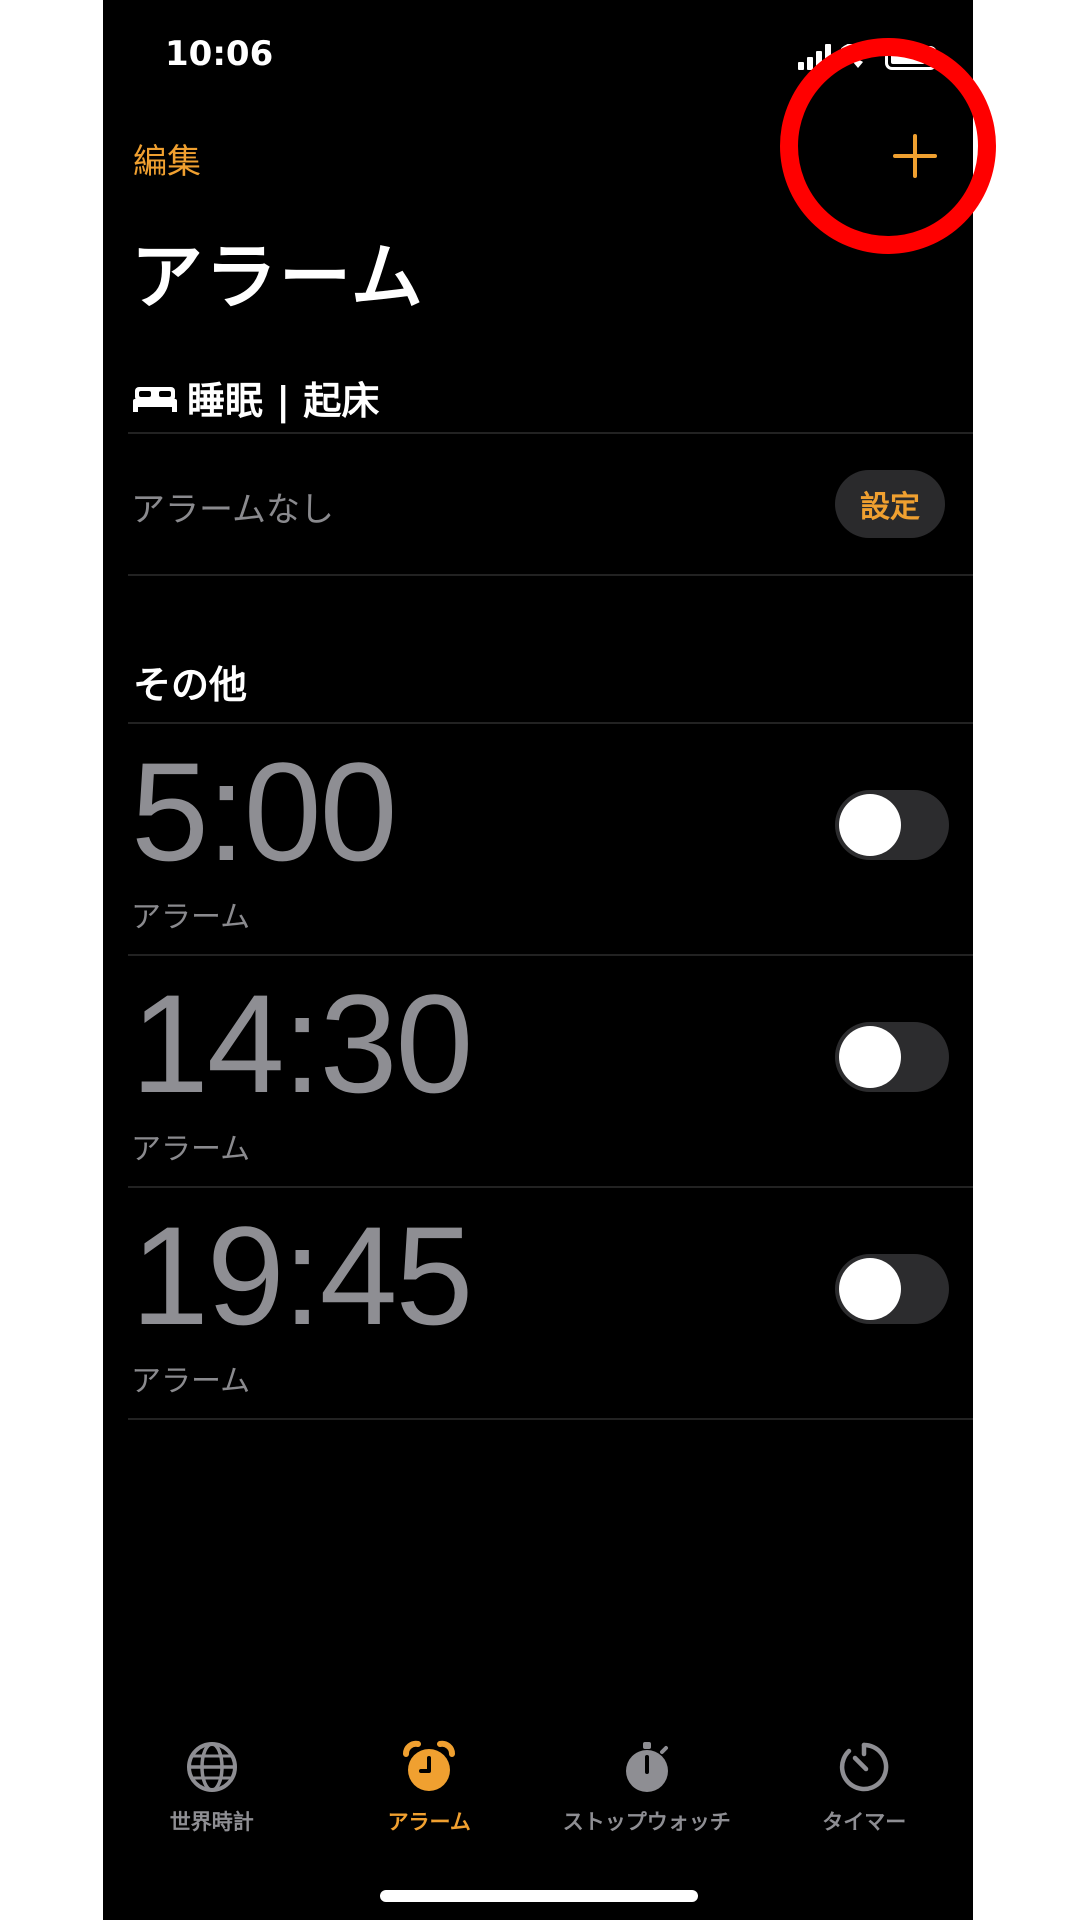 The image size is (1080, 1920). What do you see at coordinates (302, 1275) in the screenshot?
I see `alarm-time: 19:45` at bounding box center [302, 1275].